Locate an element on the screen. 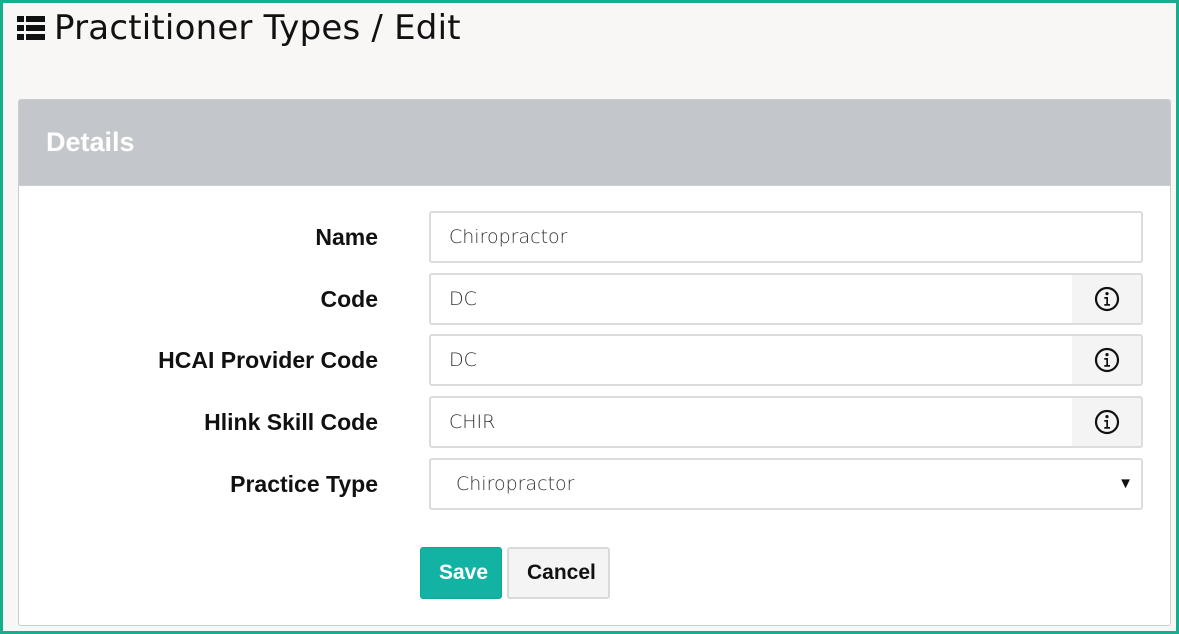  form-row-code: Code is located at coordinates (594, 299).